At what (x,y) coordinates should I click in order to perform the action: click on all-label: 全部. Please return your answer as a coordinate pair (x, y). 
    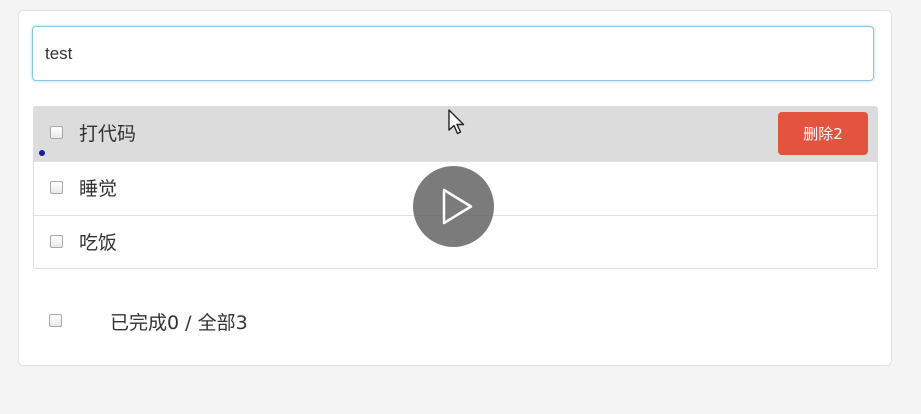
    Looking at the image, I should click on (216, 323).